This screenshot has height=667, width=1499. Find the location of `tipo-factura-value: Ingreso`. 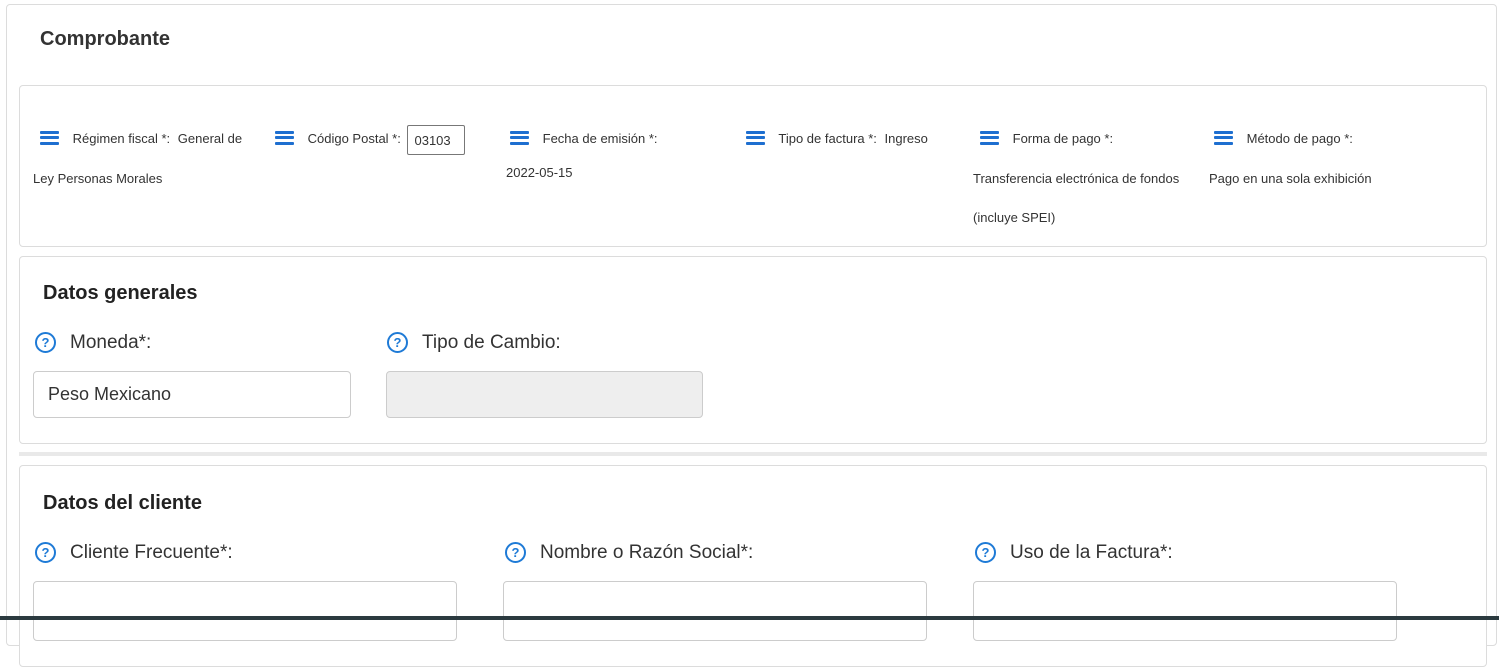

tipo-factura-value: Ingreso is located at coordinates (906, 138).